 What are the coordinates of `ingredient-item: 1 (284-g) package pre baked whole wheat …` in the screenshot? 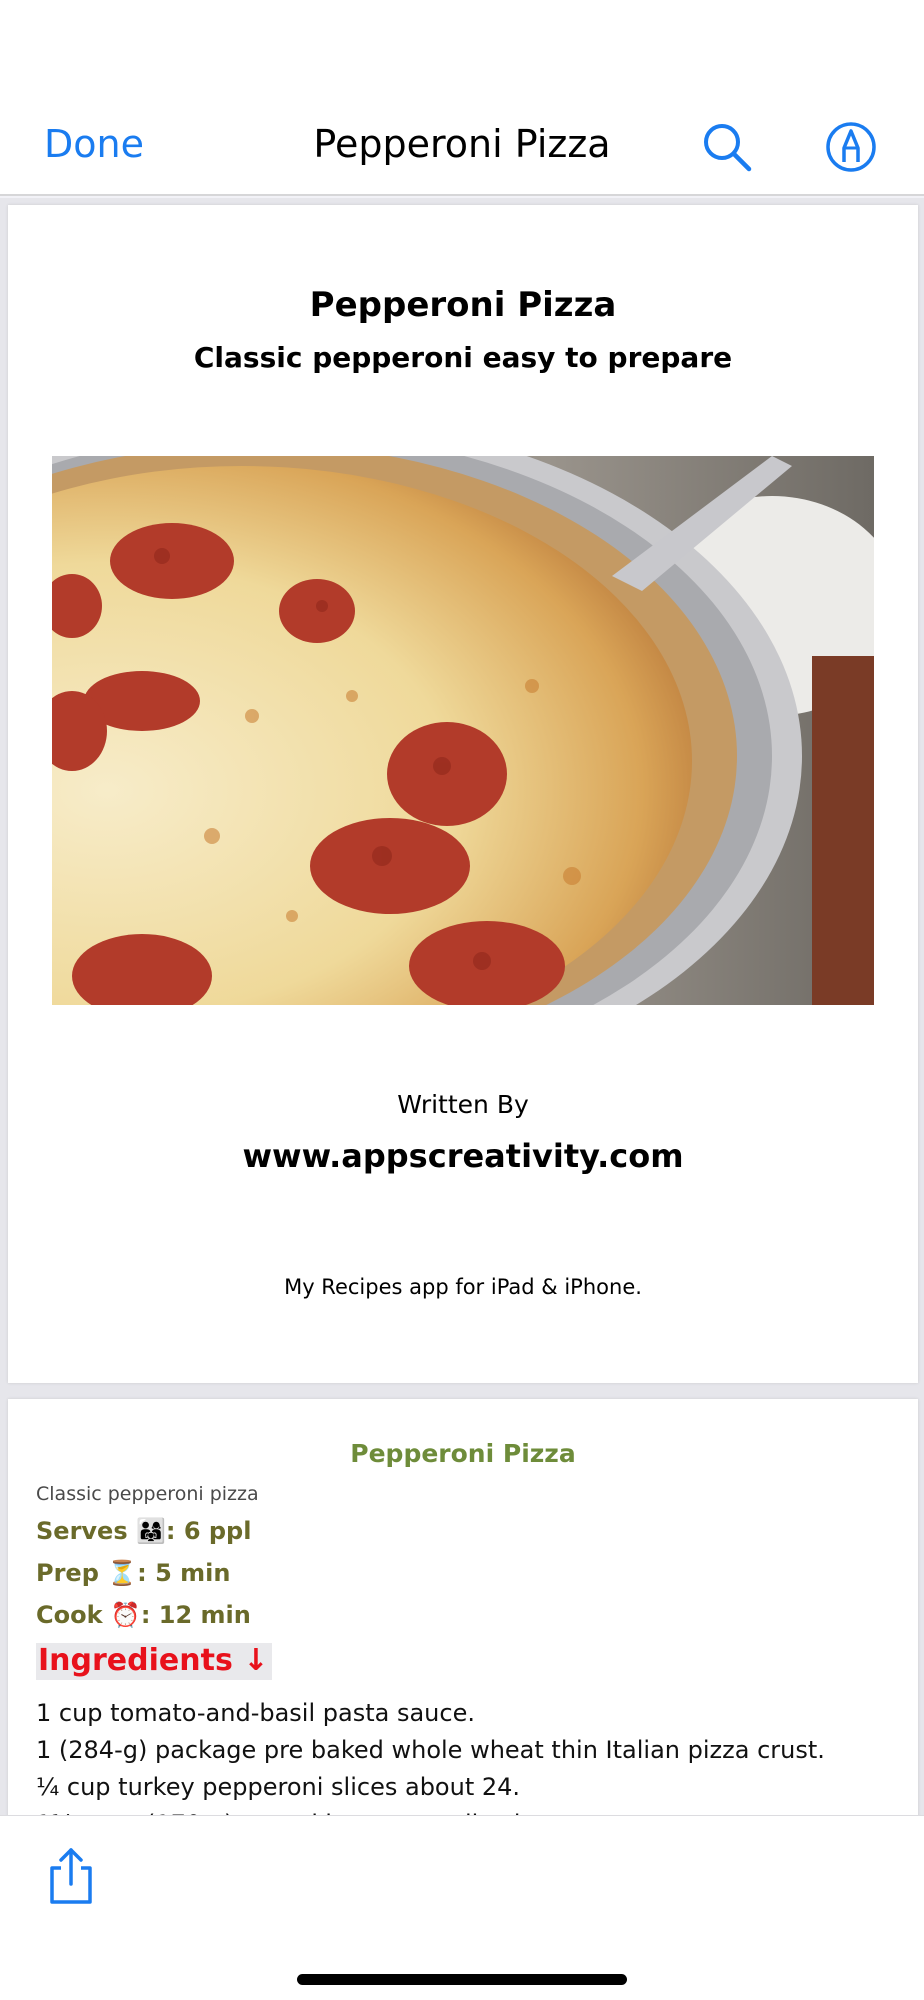 It's located at (430, 1750).